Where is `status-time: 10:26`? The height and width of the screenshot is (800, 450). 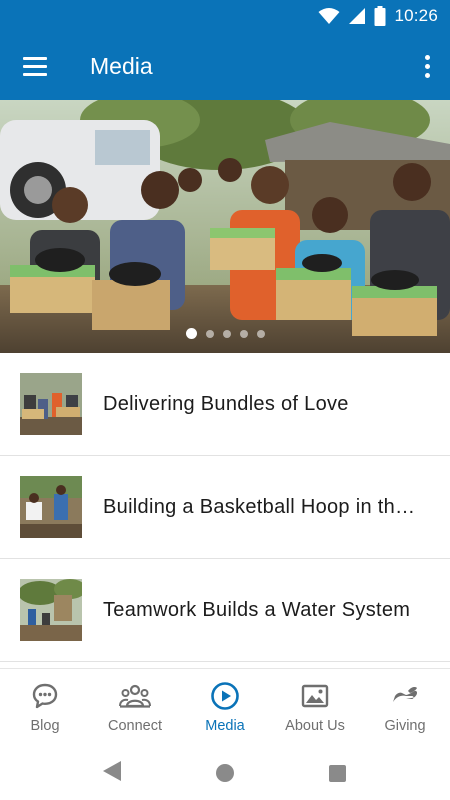 status-time: 10:26 is located at coordinates (416, 15).